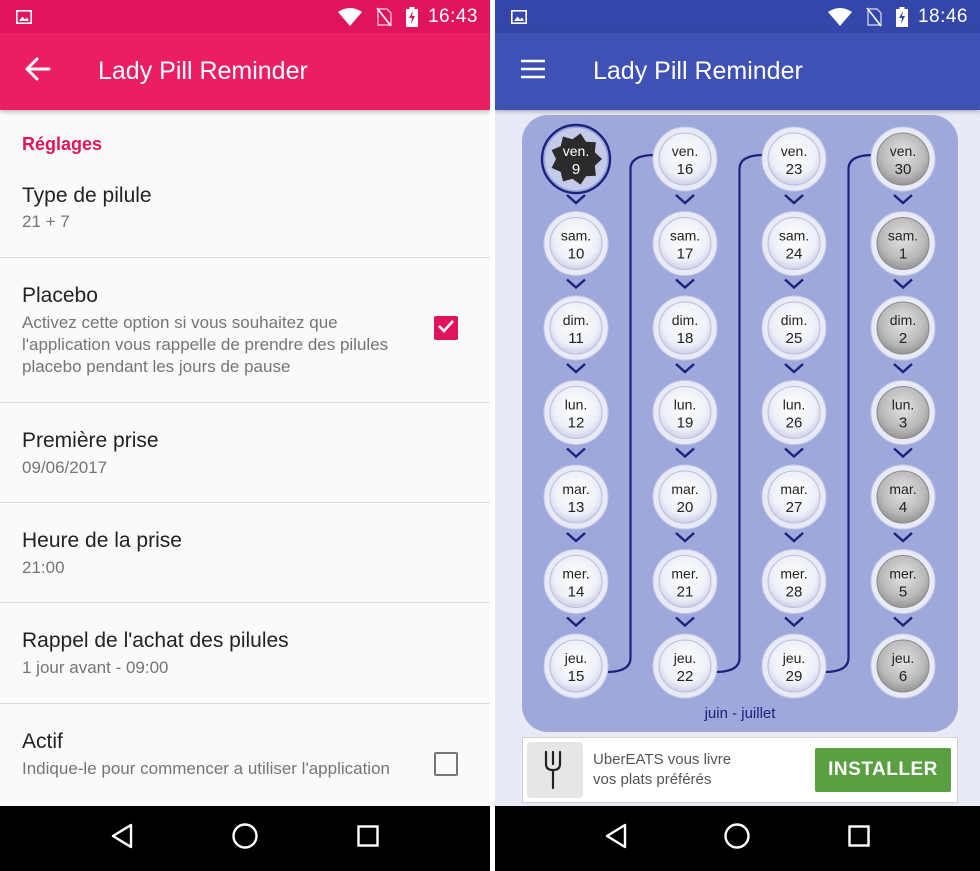 The height and width of the screenshot is (871, 980). I want to click on pill-mer-5: mer. 5, so click(903, 581).